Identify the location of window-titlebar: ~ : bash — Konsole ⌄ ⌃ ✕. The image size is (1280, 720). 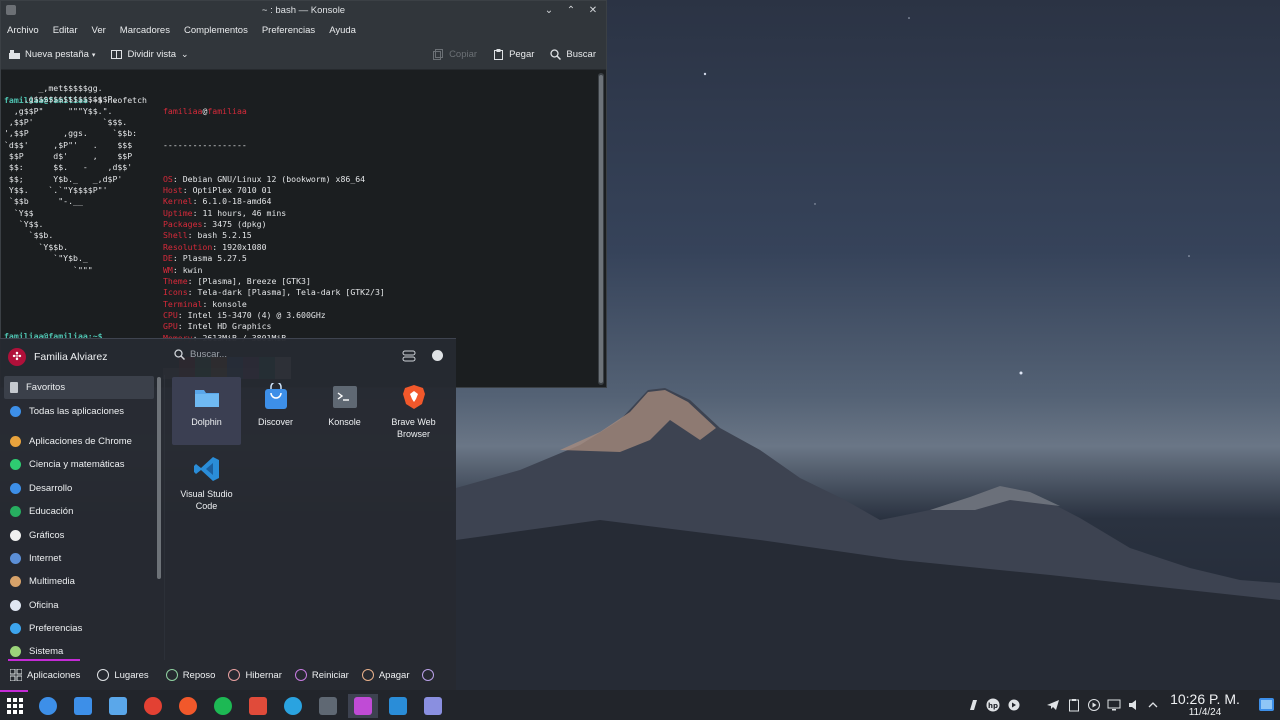
(303, 10).